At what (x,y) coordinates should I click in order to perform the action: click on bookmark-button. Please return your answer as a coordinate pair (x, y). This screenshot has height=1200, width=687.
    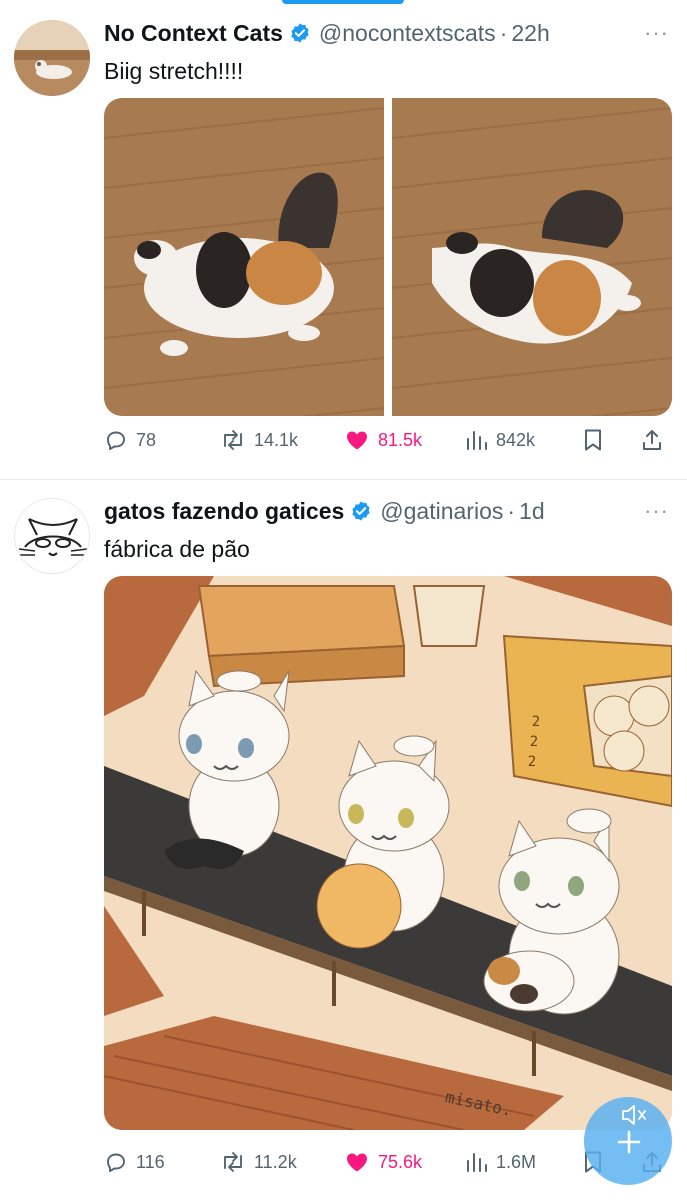
    Looking at the image, I should click on (597, 440).